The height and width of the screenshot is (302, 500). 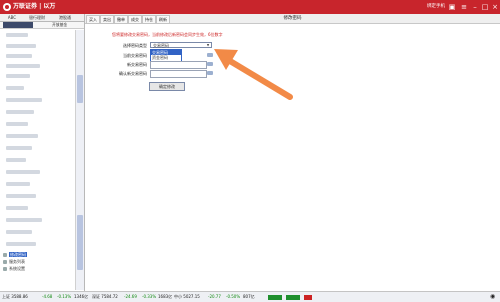 What do you see at coordinates (257, 77) in the screenshot?
I see `arrow-shaft` at bounding box center [257, 77].